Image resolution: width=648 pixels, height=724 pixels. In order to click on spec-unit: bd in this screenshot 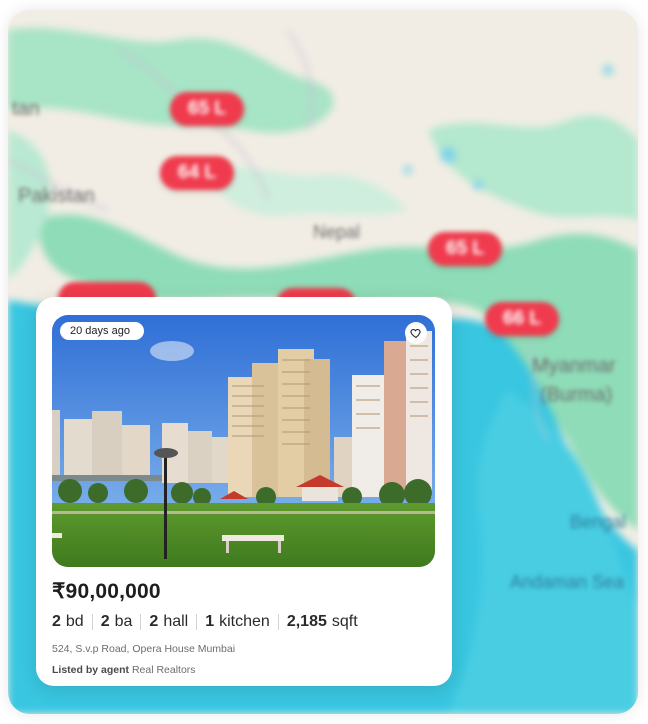, I will do `click(74, 621)`.